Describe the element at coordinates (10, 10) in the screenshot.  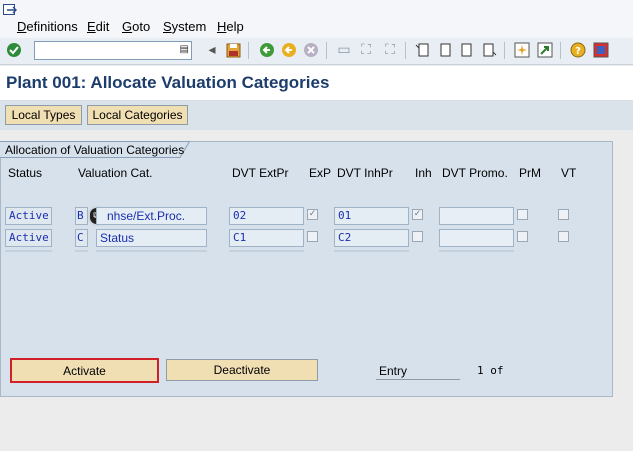
I see `system-menu-icon` at that location.